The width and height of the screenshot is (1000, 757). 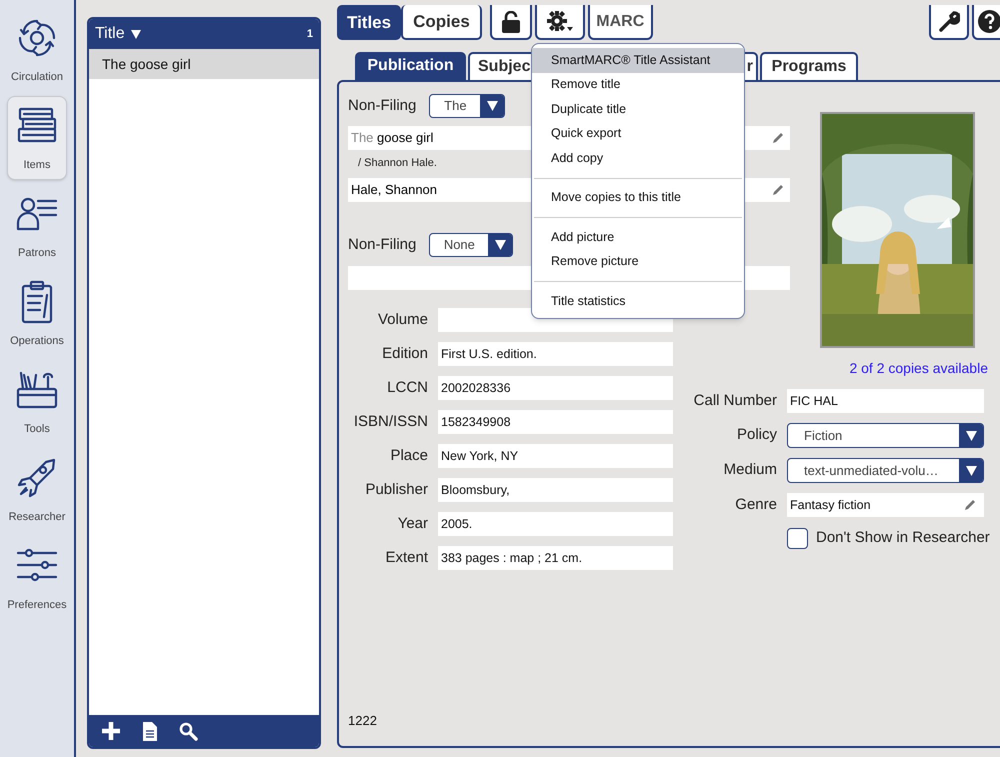 I want to click on field-label: Extent, so click(x=406, y=558).